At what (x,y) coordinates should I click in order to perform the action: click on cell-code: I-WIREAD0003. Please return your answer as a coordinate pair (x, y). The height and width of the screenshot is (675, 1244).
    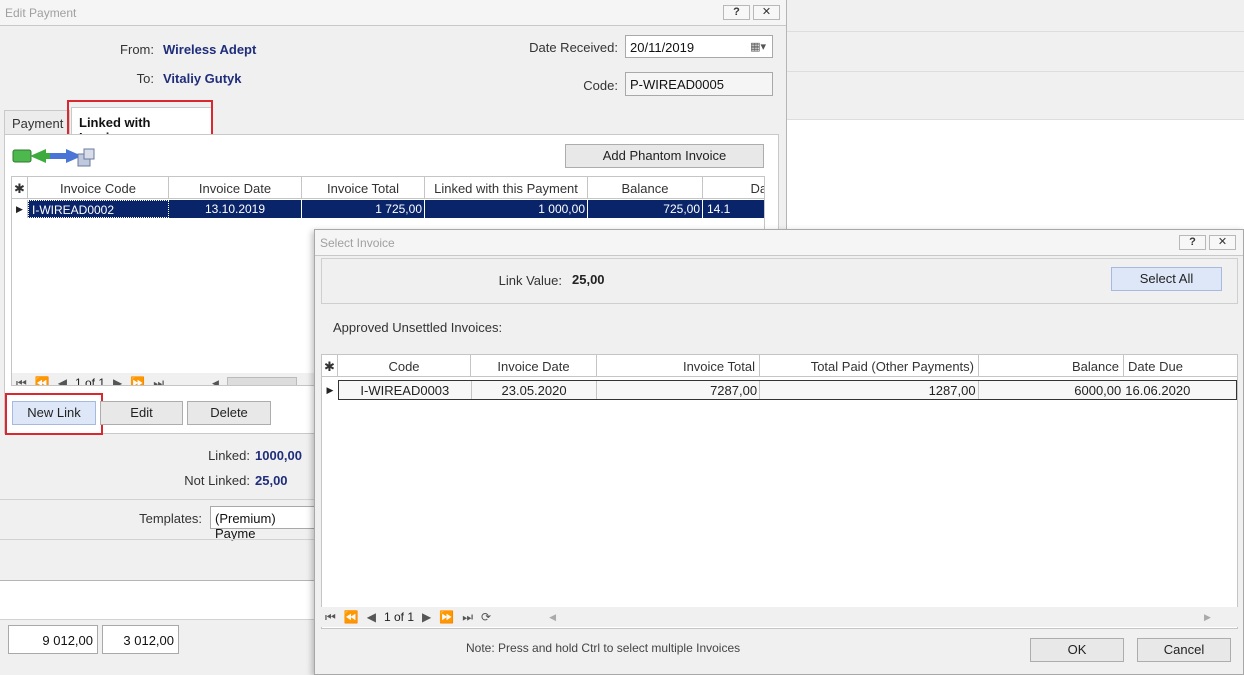
    Looking at the image, I should click on (405, 390).